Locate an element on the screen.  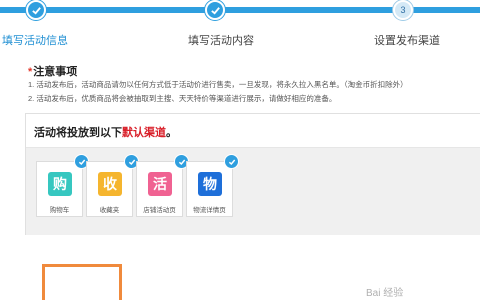
highlight-annotation-box is located at coordinates (82, 282).